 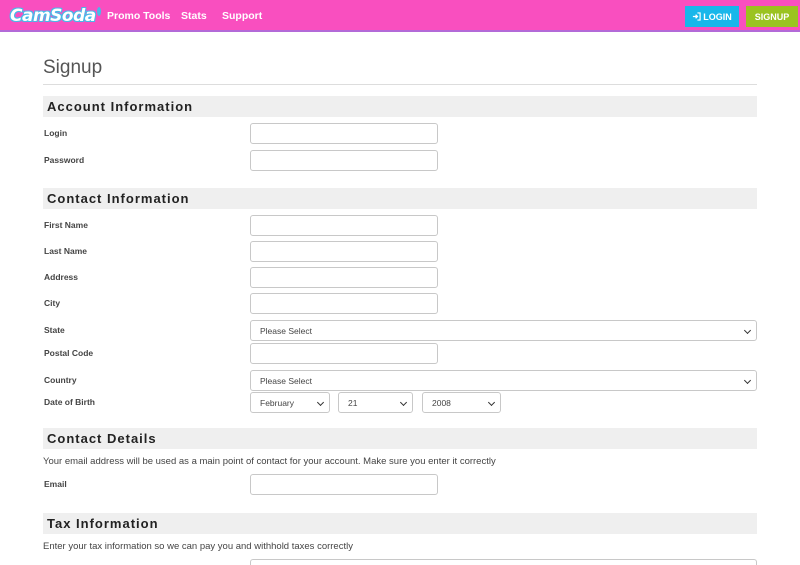 What do you see at coordinates (102, 438) in the screenshot?
I see `section-title-details: Contact Details` at bounding box center [102, 438].